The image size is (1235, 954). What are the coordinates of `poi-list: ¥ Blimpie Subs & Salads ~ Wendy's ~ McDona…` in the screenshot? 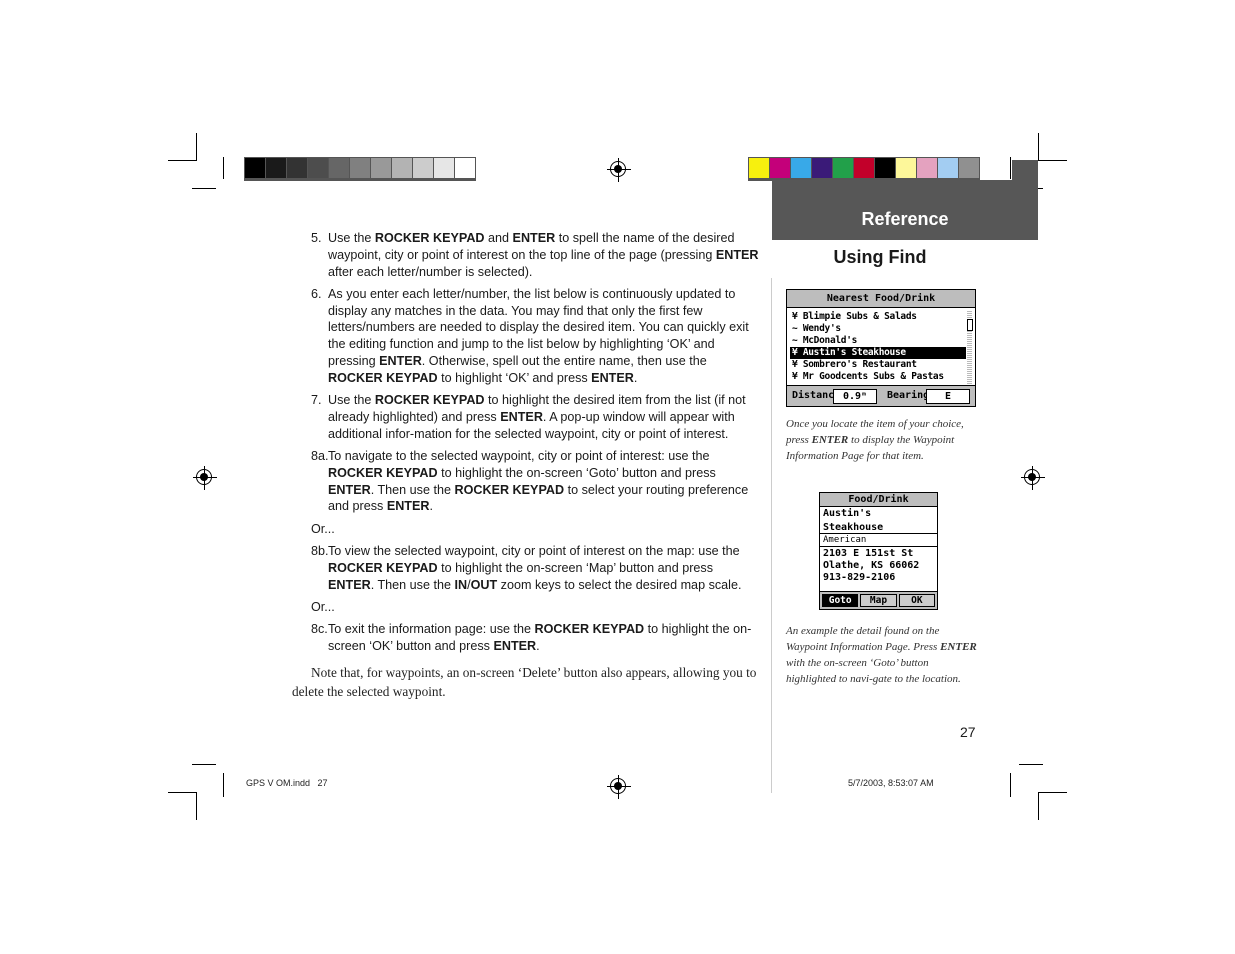 It's located at (878, 347).